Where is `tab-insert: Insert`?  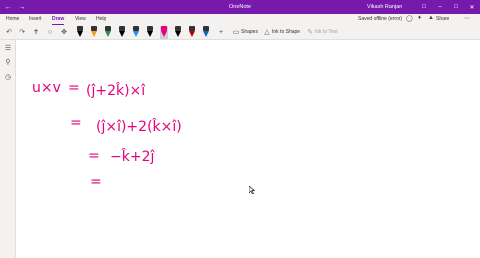 tab-insert: Insert is located at coordinates (35, 19).